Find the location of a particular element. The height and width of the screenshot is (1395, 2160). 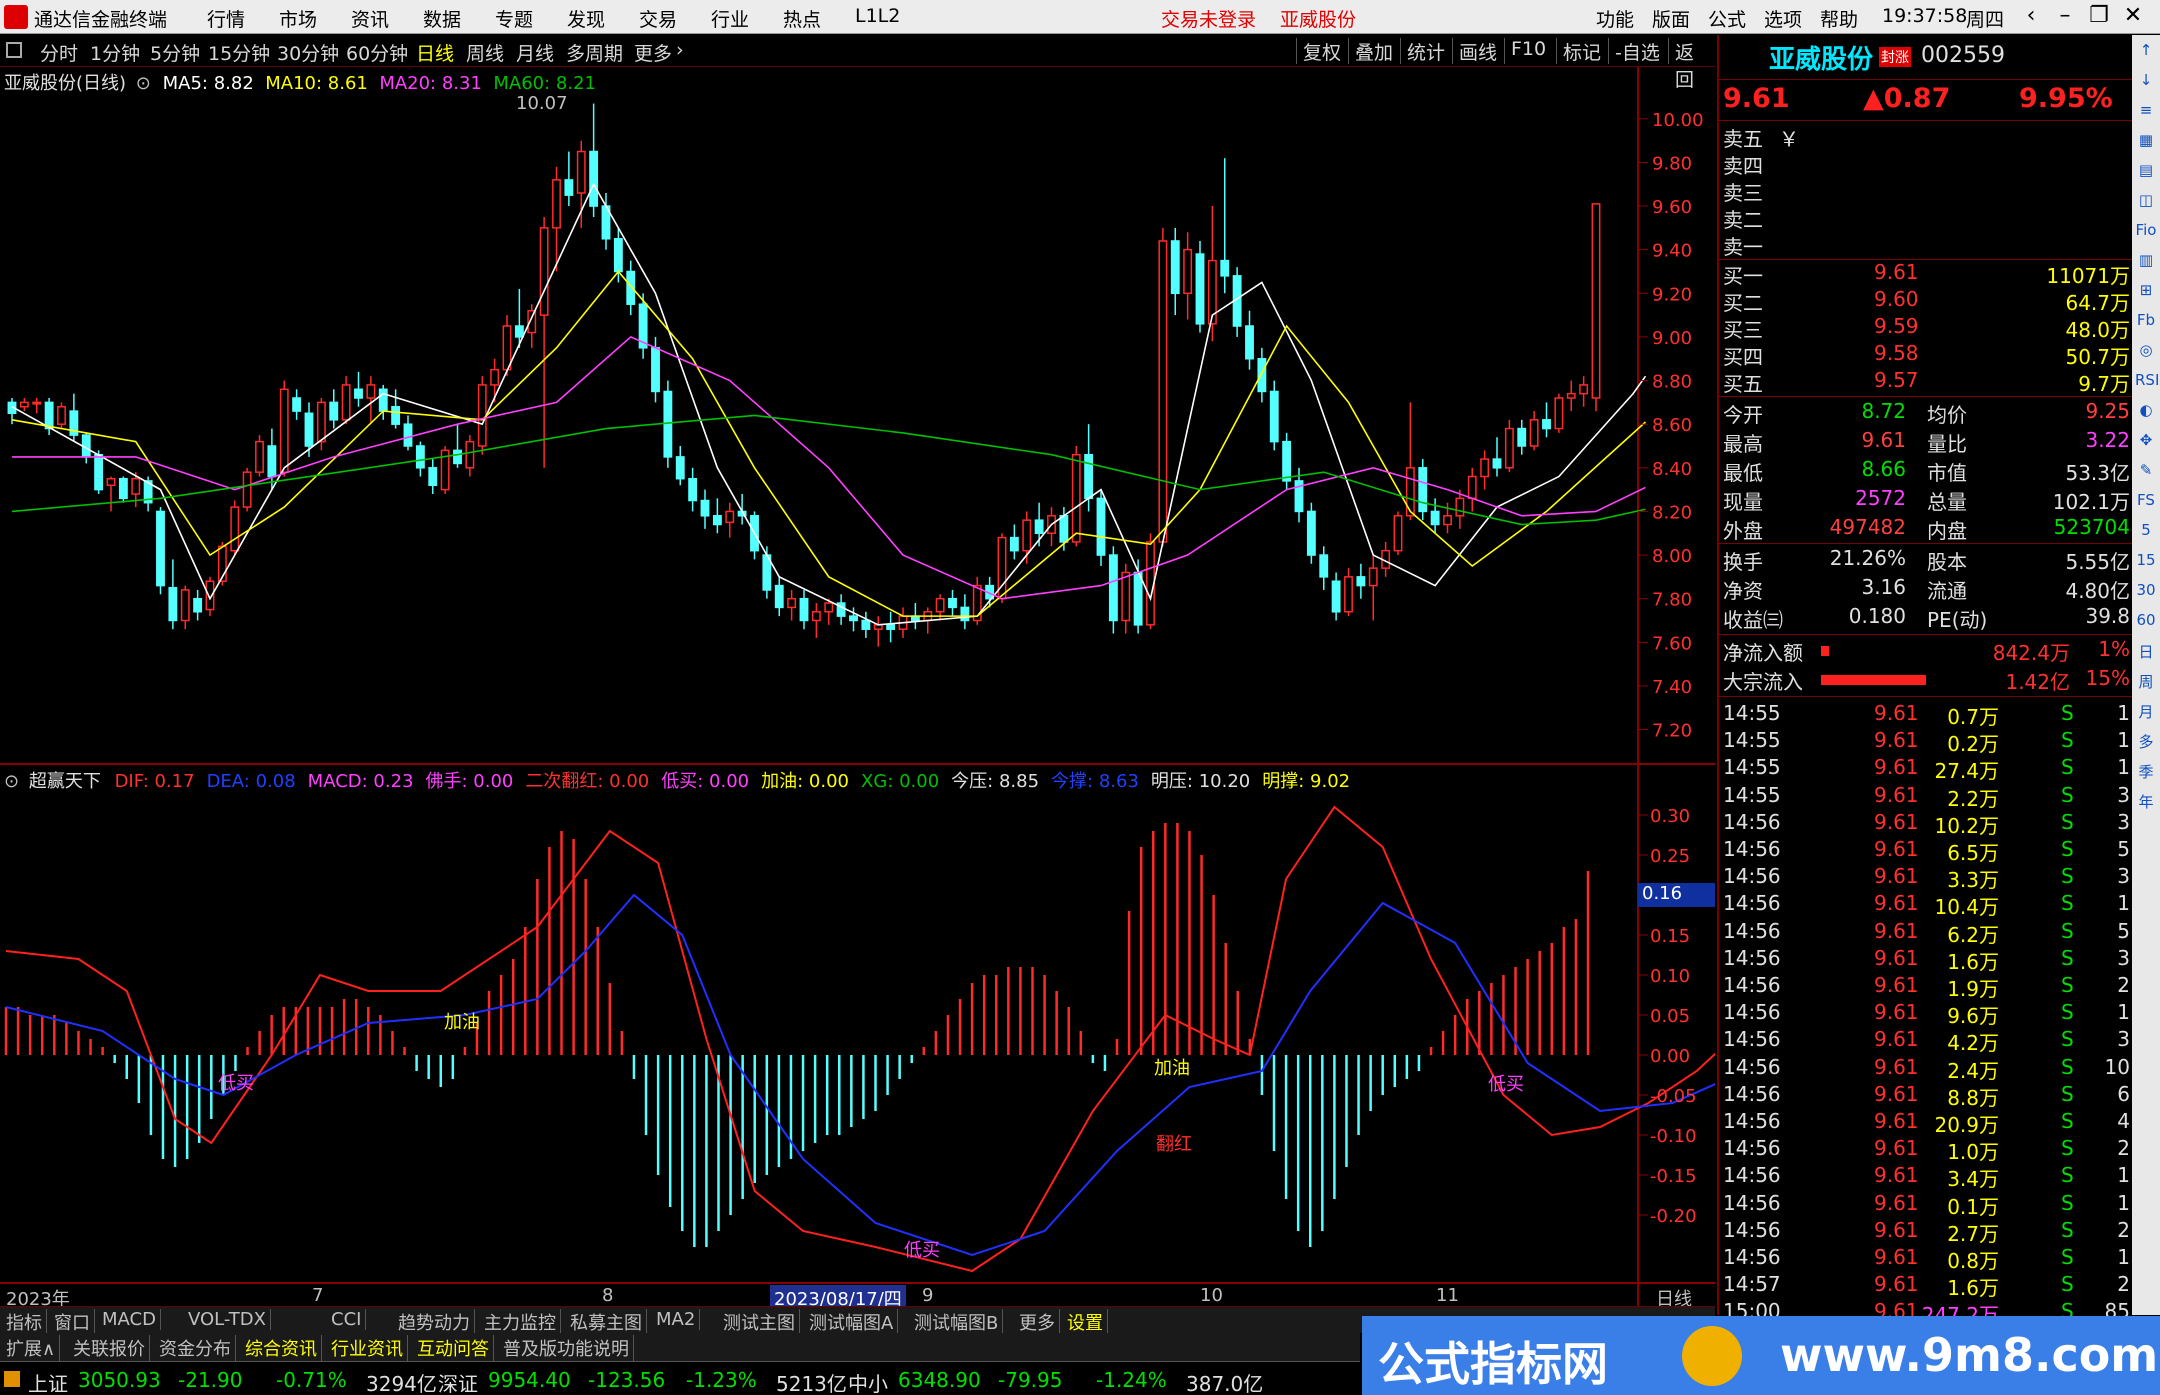

indicator-toggle-icon: ⊙ is located at coordinates (11, 781).